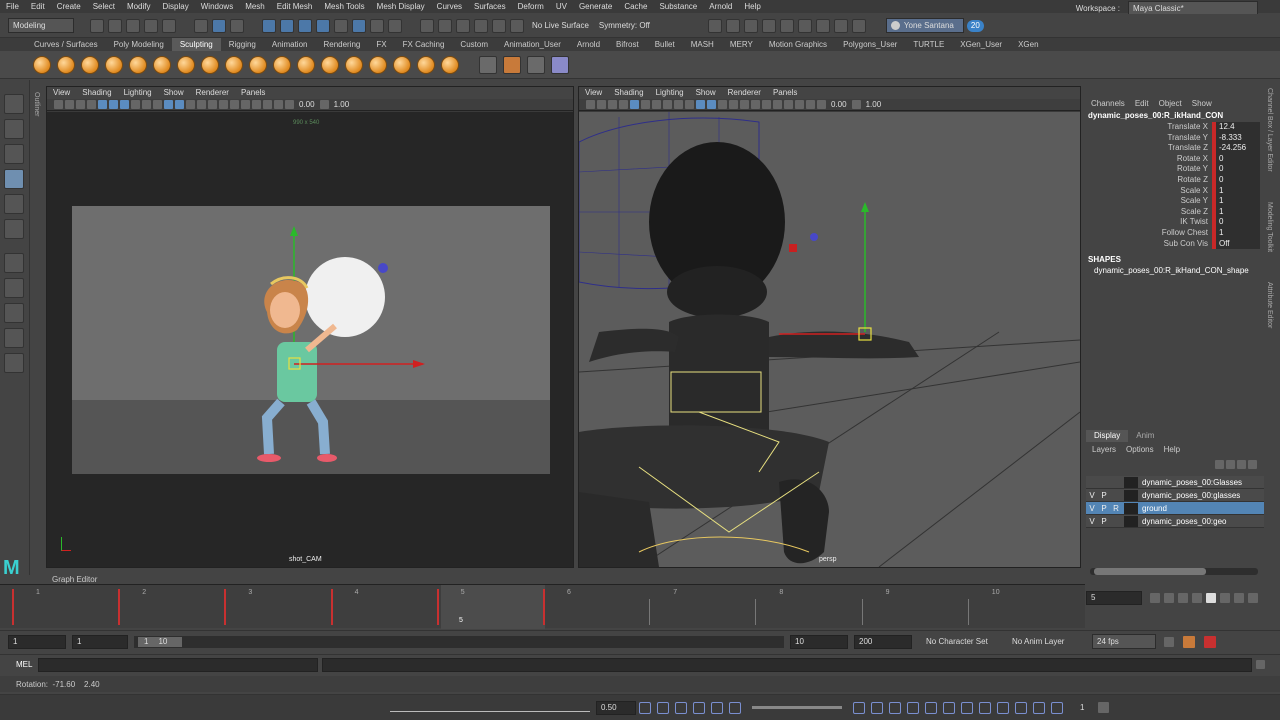 Image resolution: width=1280 pixels, height=720 pixels. What do you see at coordinates (282, 64) in the screenshot?
I see `wax-tool-icon` at bounding box center [282, 64].